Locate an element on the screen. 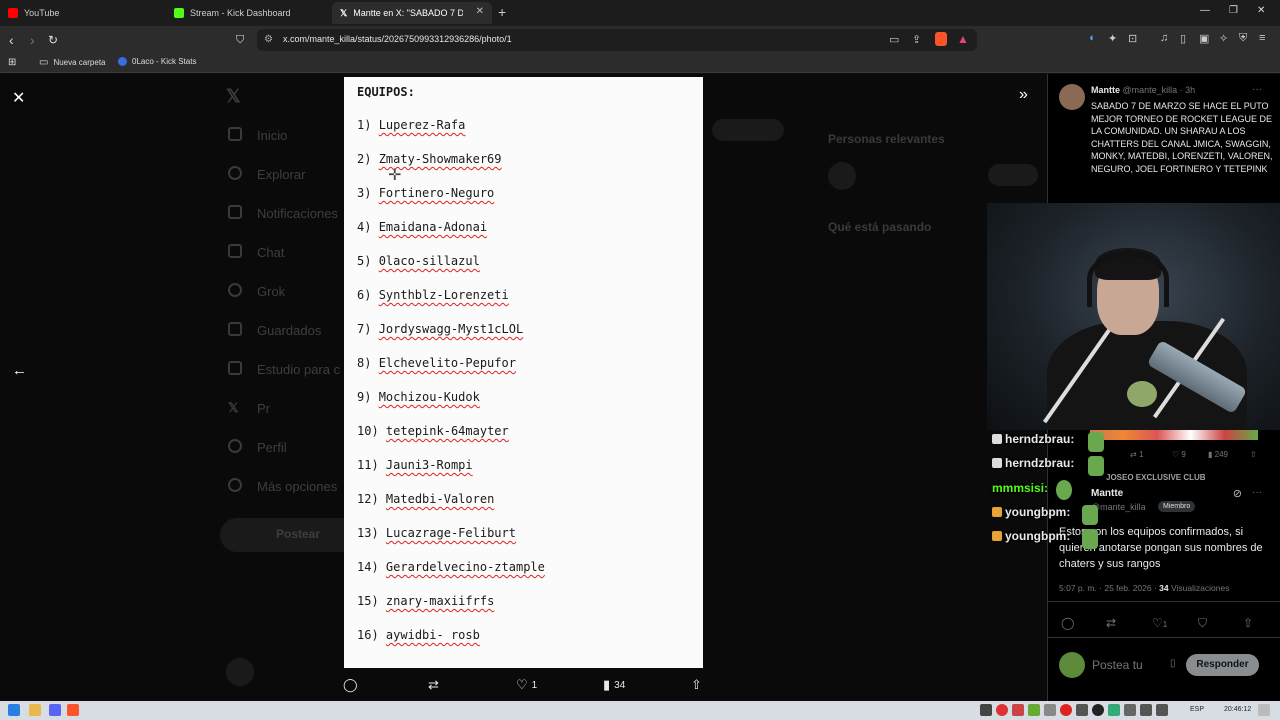 This screenshot has height=720, width=1280. tab-close-icon: ✕ is located at coordinates (480, 11).